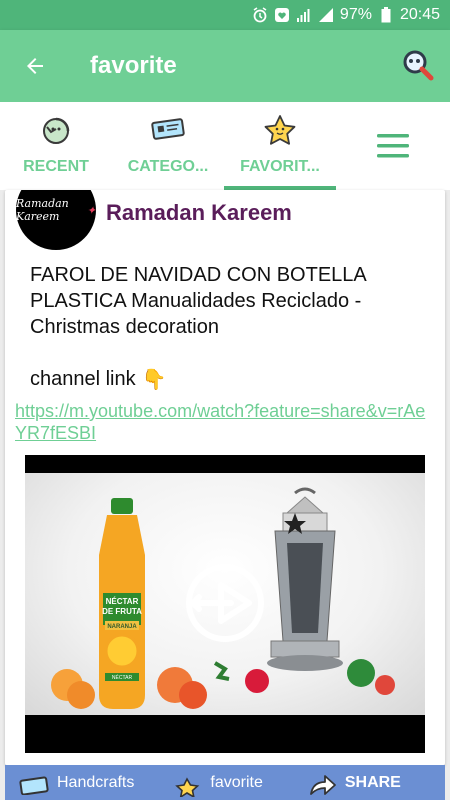  I want to click on pointing-down-icon: 👇, so click(154, 380).